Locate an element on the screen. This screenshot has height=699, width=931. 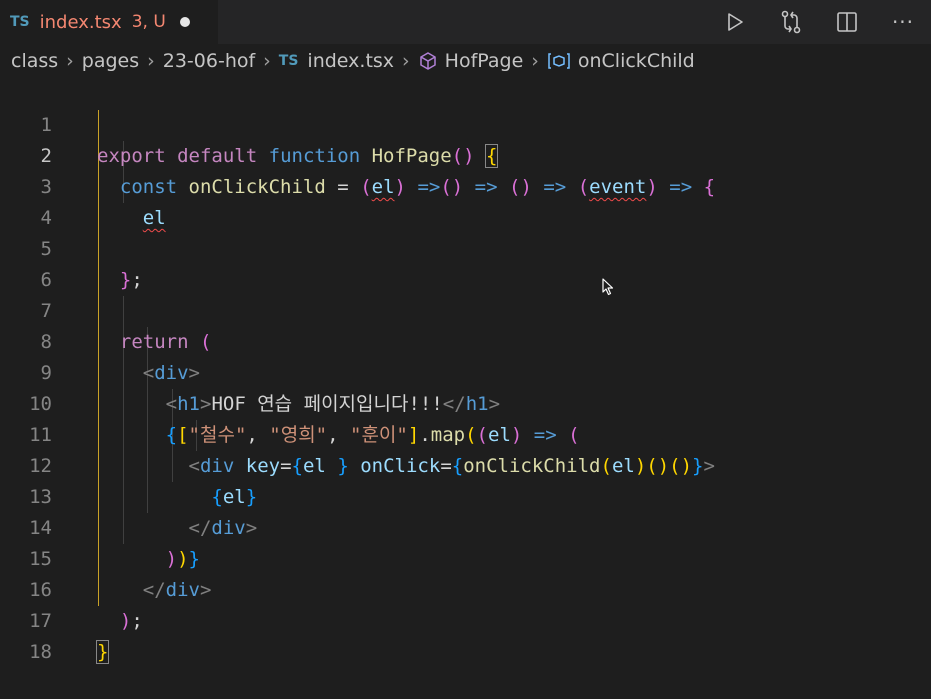
code-line: 5 }; is located at coordinates (465, 247).